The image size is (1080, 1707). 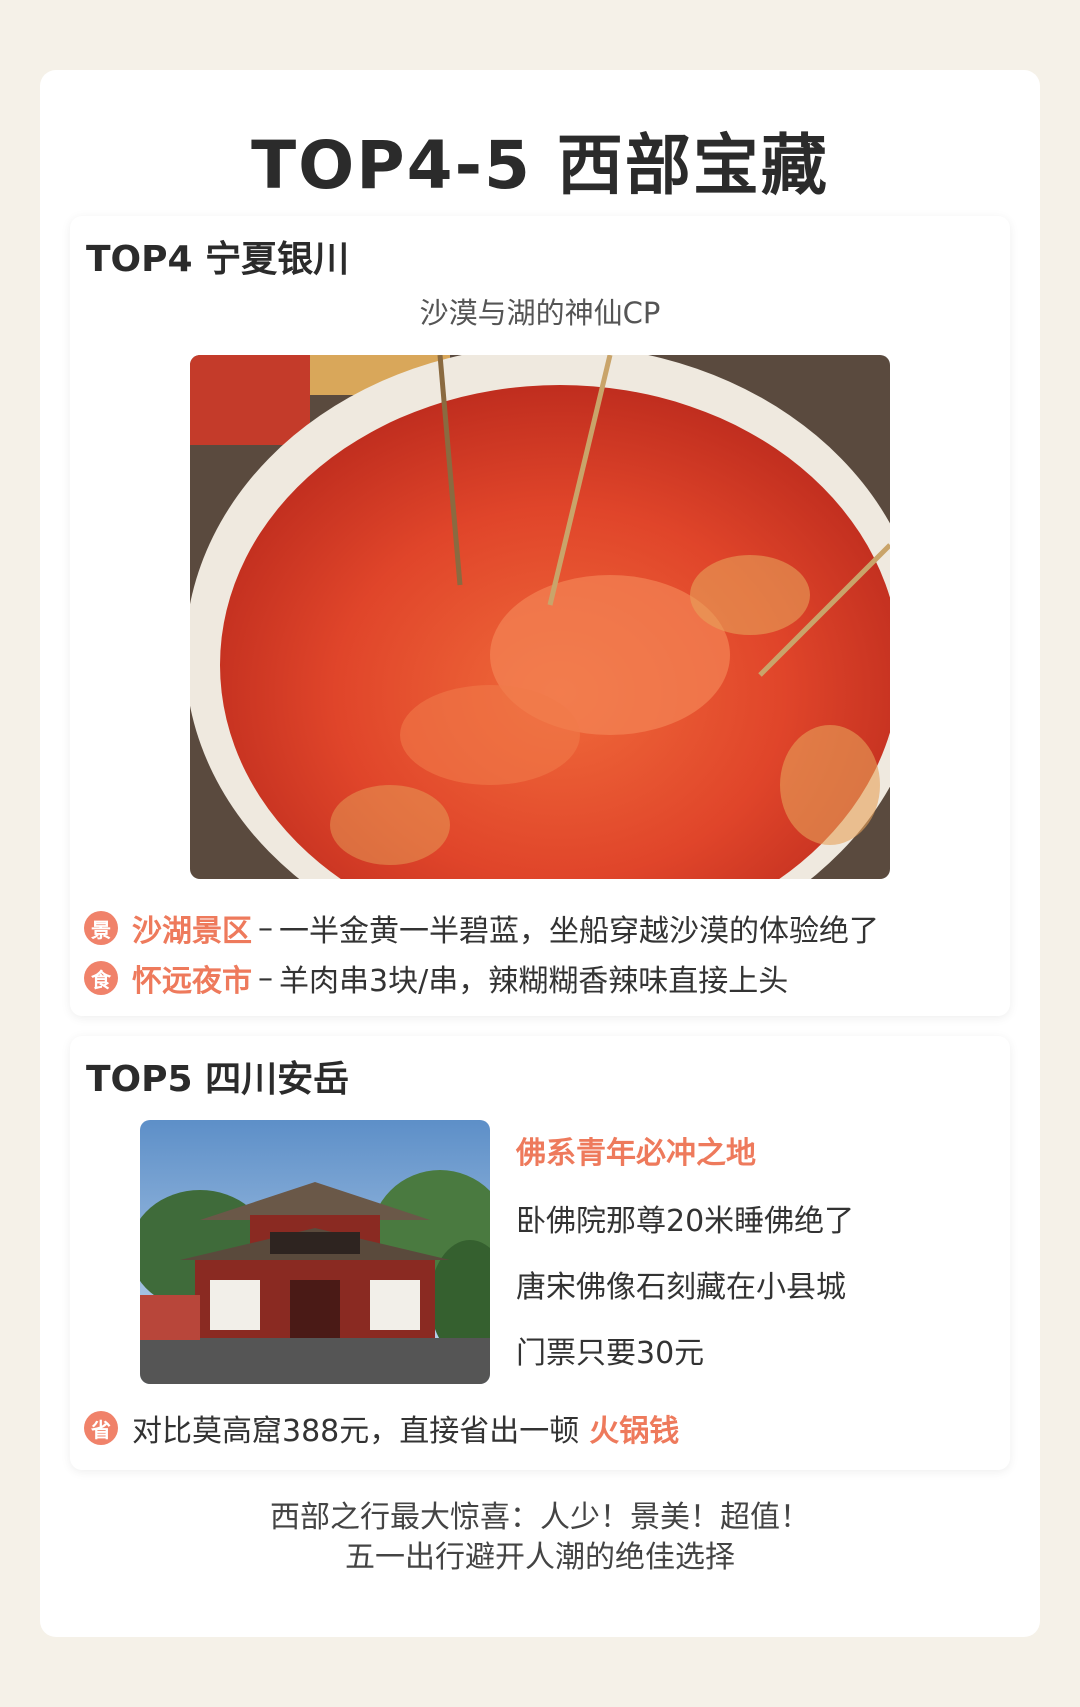 What do you see at coordinates (101, 978) in the screenshot?
I see `food-icon: 食` at bounding box center [101, 978].